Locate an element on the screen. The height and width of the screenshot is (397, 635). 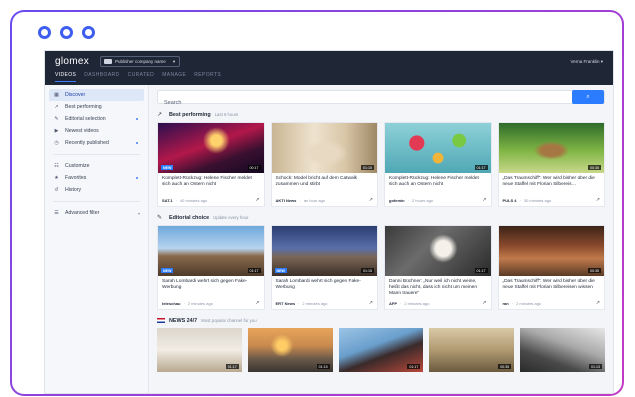
video-source: ran is located at coordinates (505, 303).